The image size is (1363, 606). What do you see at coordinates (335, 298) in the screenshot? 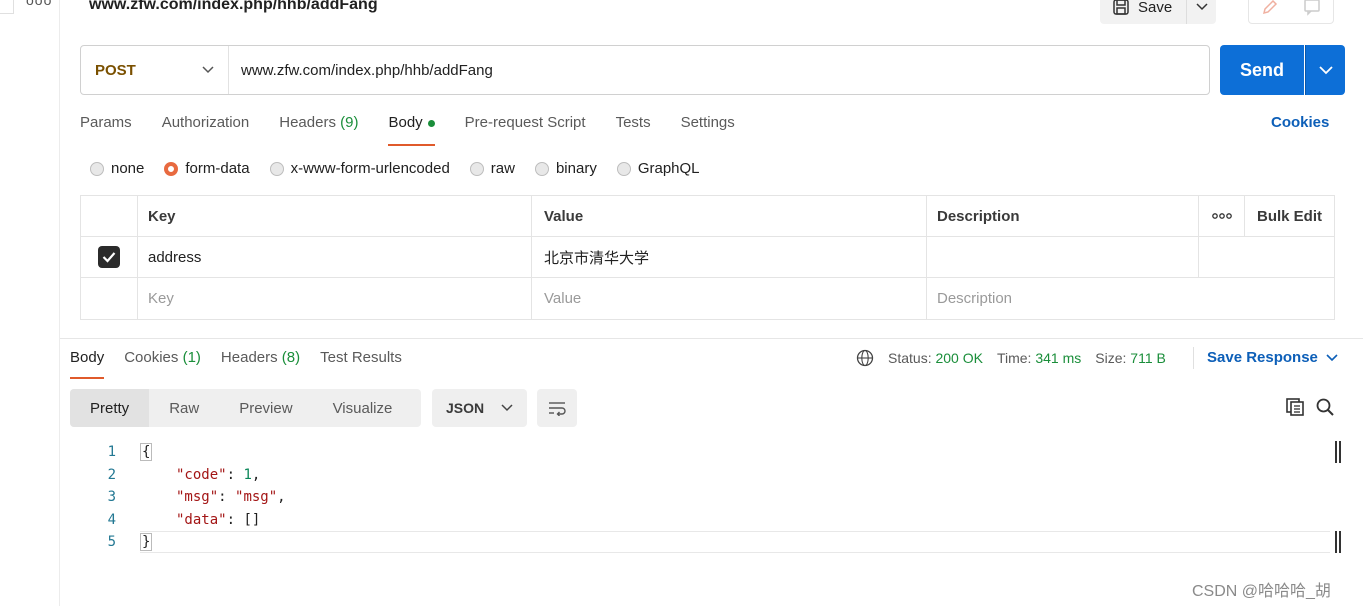
I see `new-key-input: Key` at bounding box center [335, 298].